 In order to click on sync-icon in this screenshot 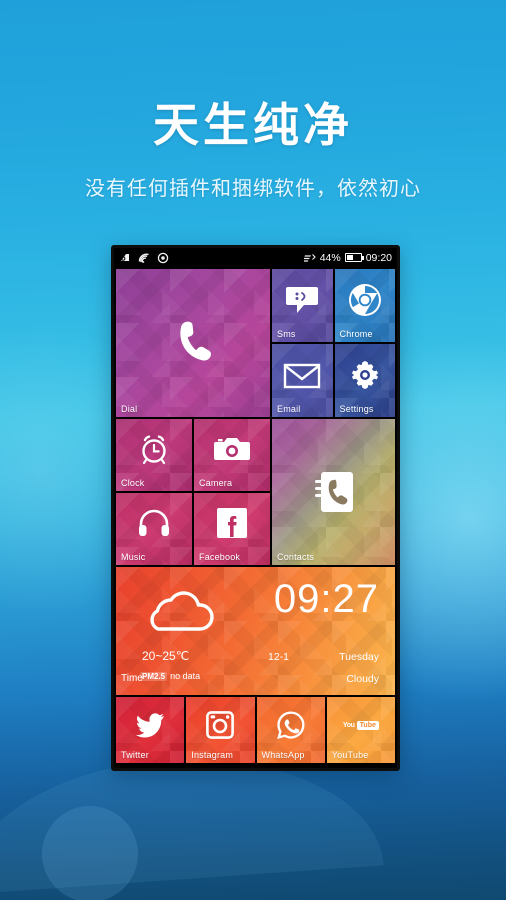, I will do `click(125, 258)`.